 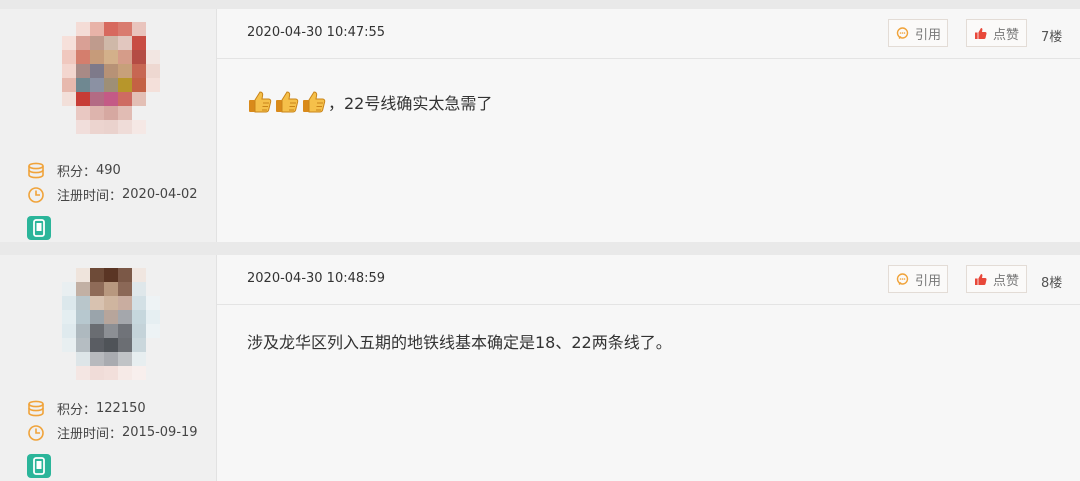 I want to click on points-row: 积分： 490, so click(x=74, y=170).